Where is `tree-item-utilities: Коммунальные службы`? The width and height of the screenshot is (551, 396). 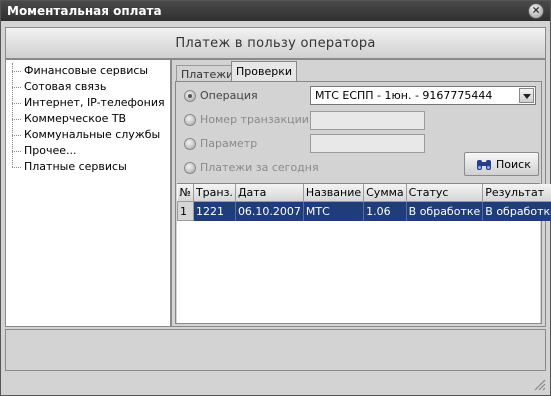
tree-item-utilities: Коммунальные службы is located at coordinates (88, 135).